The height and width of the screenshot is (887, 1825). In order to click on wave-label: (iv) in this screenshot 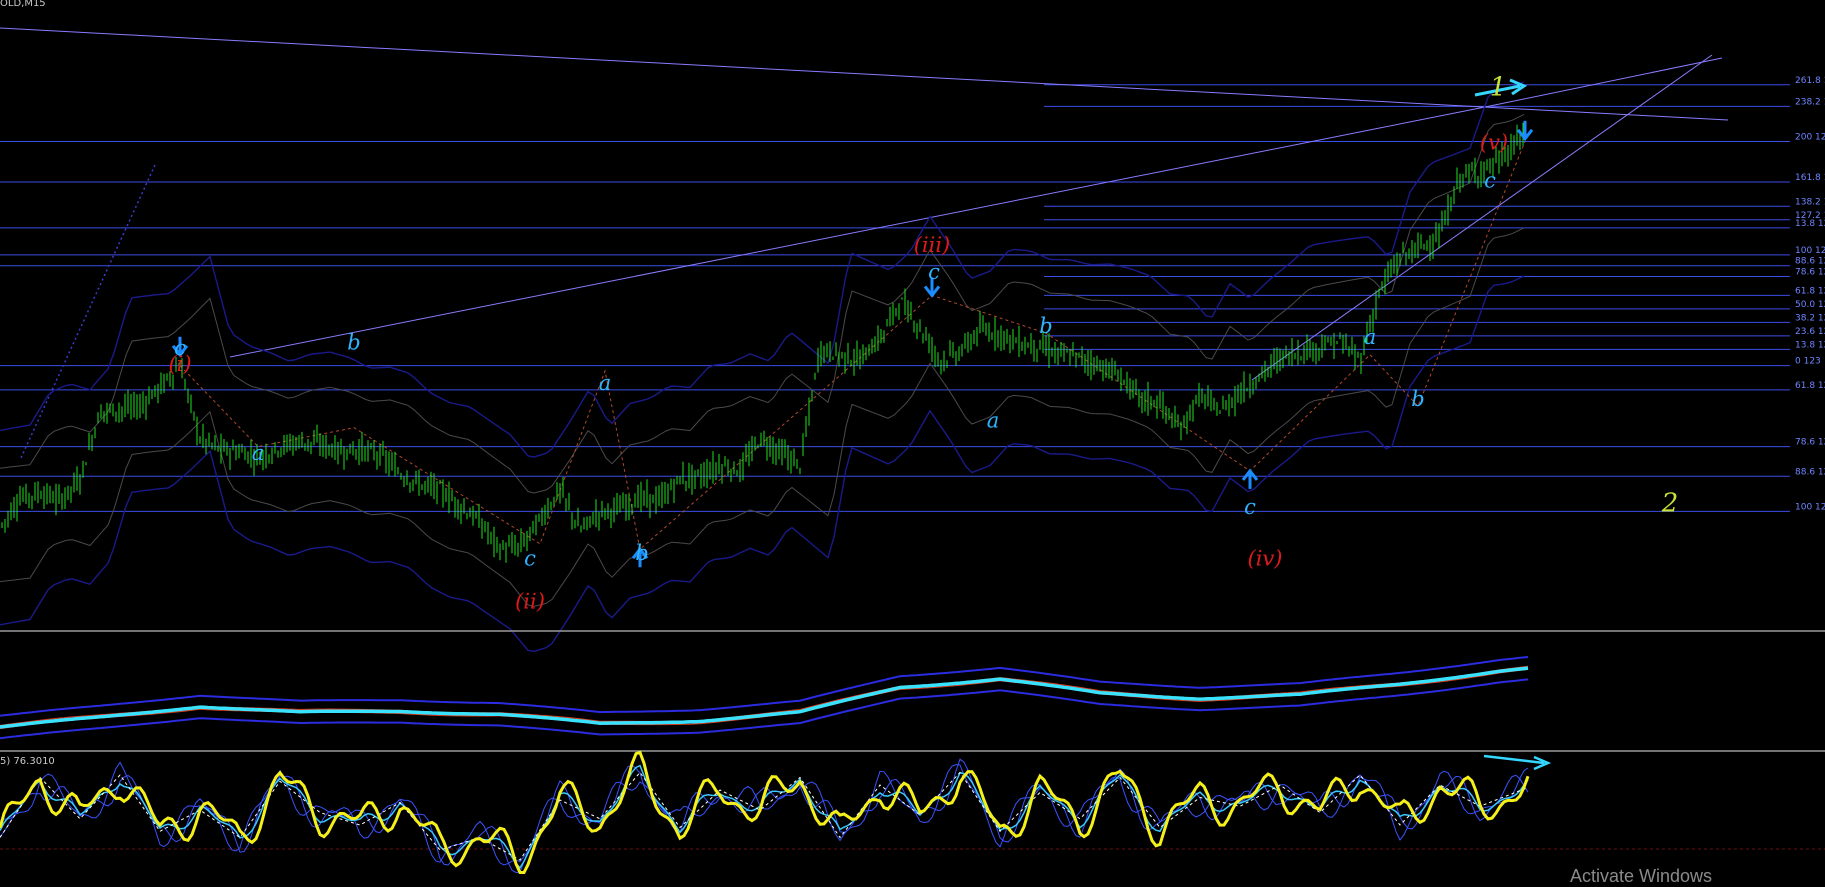, I will do `click(1265, 558)`.